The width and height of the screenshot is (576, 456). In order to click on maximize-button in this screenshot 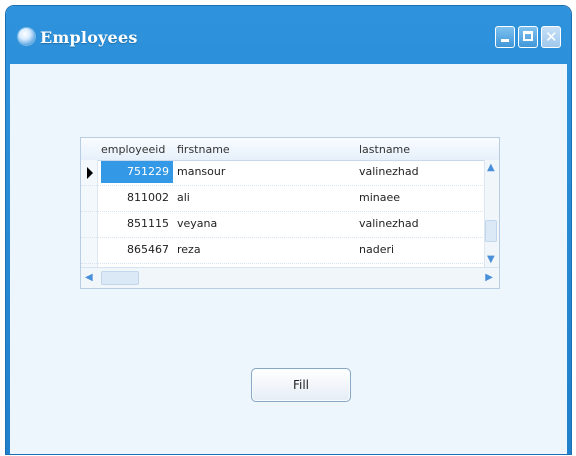, I will do `click(528, 37)`.